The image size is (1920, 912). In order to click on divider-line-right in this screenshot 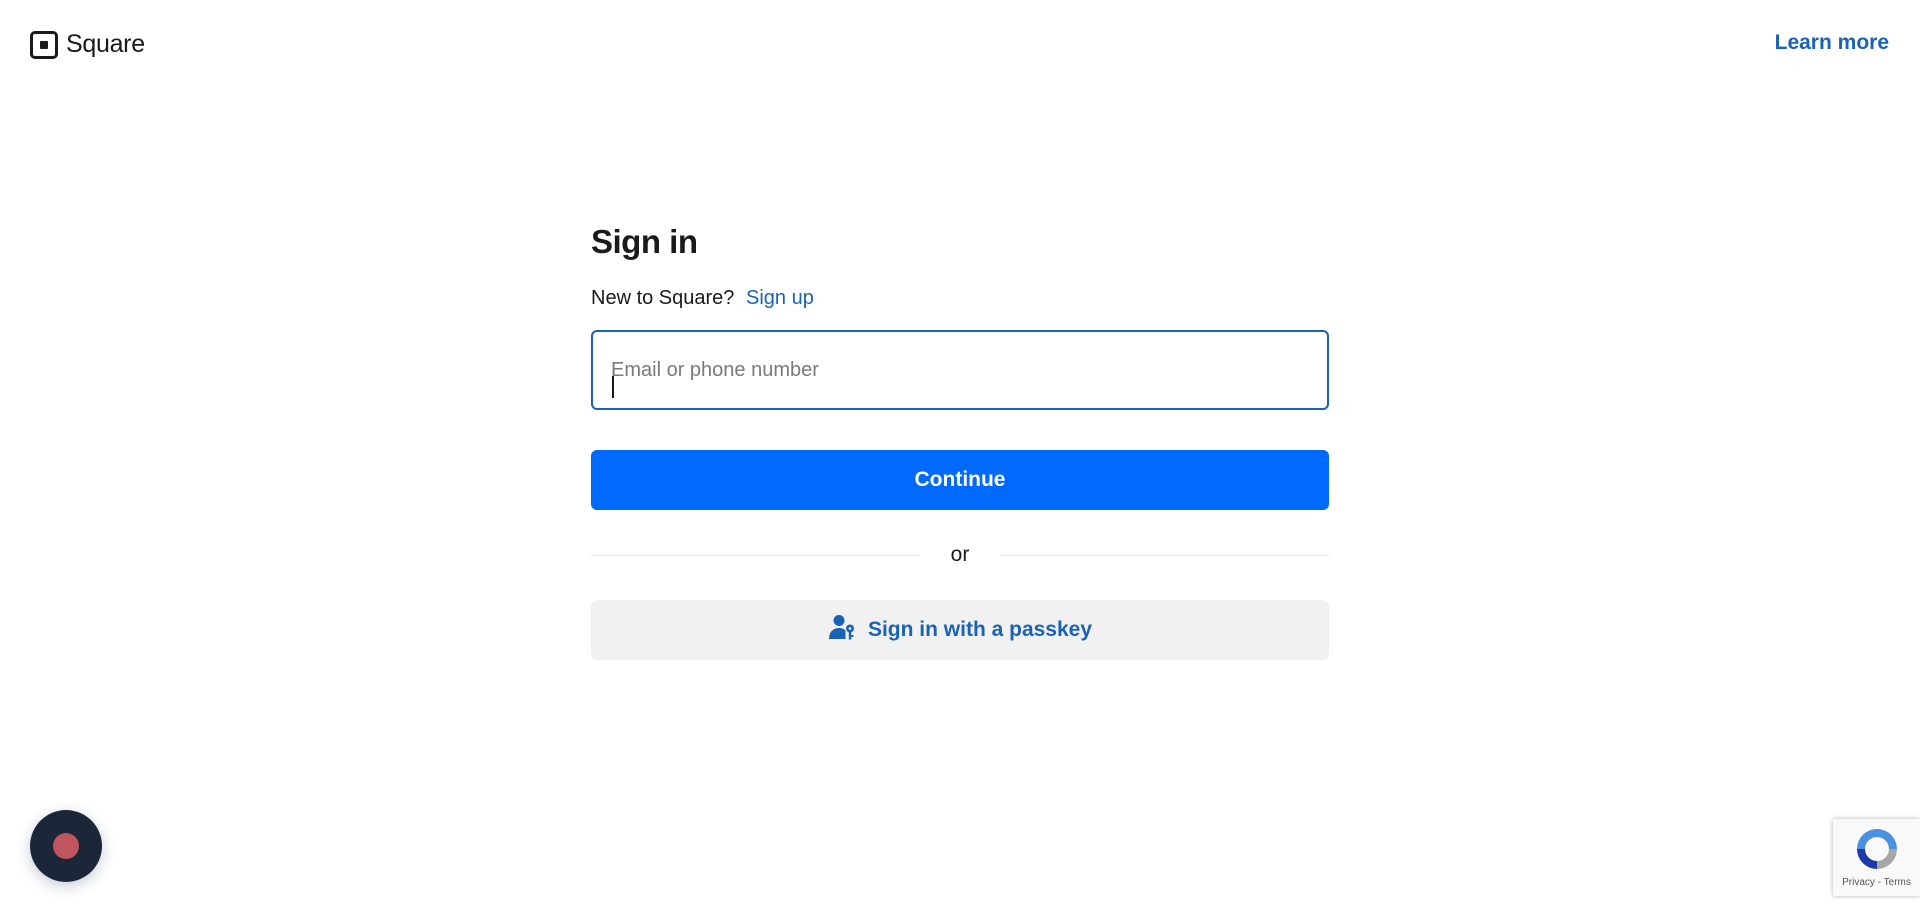, I will do `click(1164, 555)`.